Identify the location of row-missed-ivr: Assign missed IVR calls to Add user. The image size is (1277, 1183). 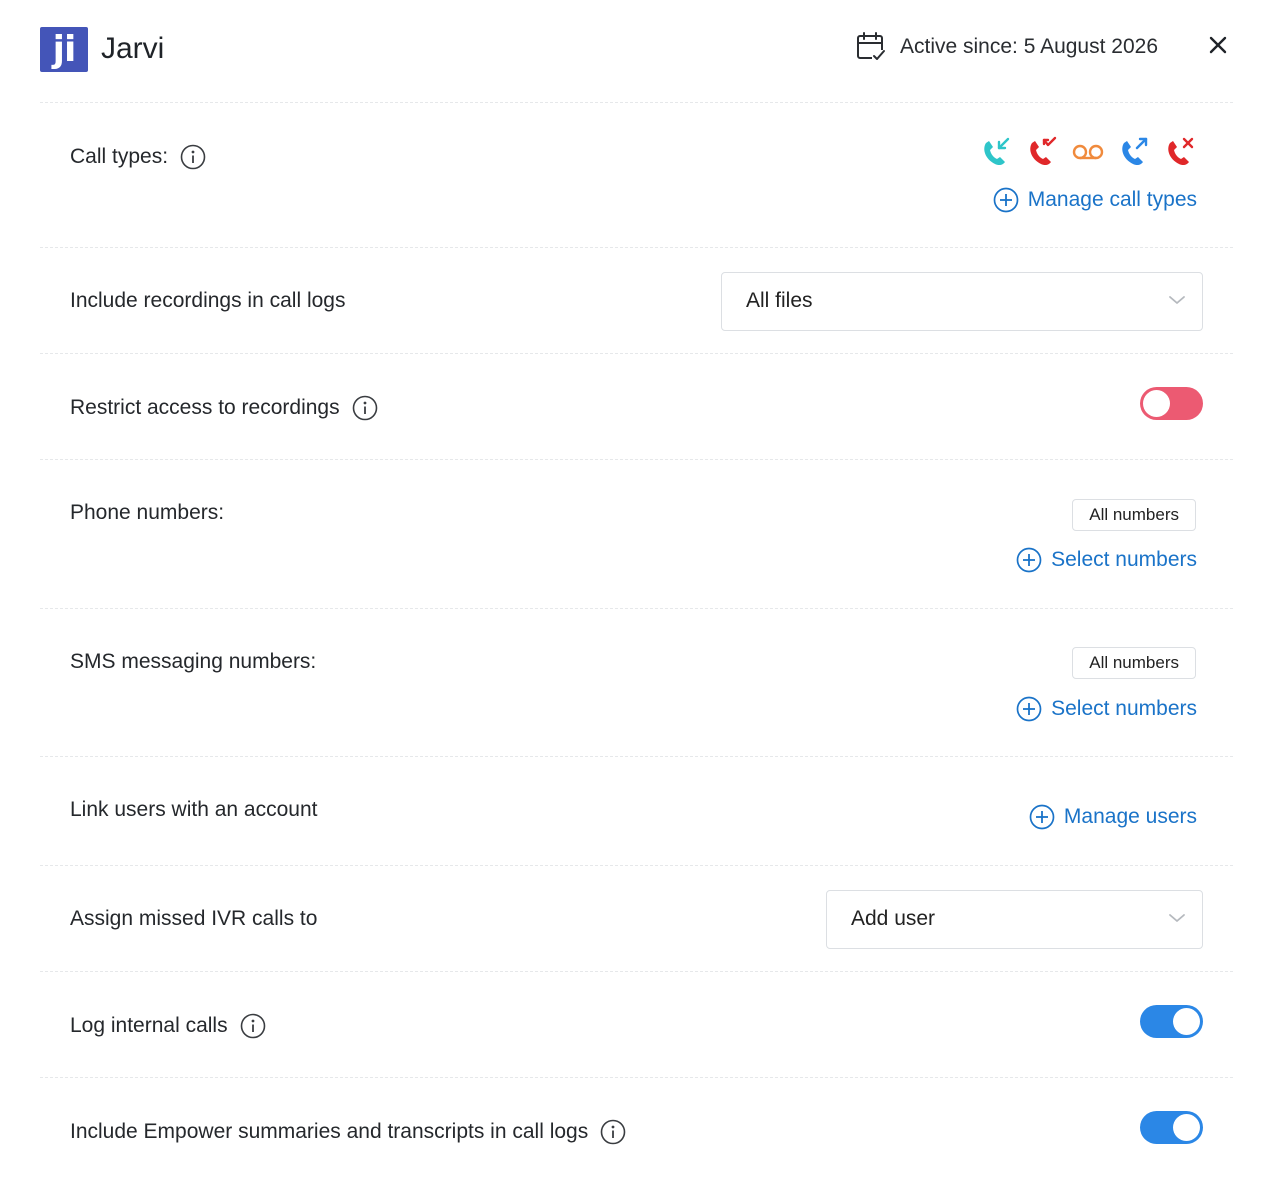
(636, 918).